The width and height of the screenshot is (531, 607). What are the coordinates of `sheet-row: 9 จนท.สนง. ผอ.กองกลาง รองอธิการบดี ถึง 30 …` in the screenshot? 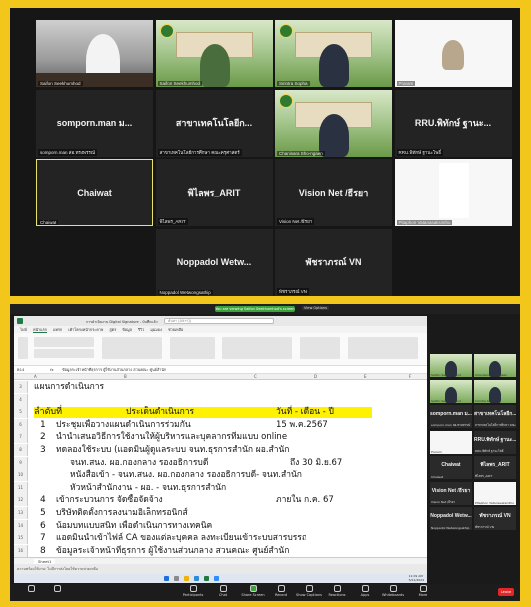 It's located at (220, 462).